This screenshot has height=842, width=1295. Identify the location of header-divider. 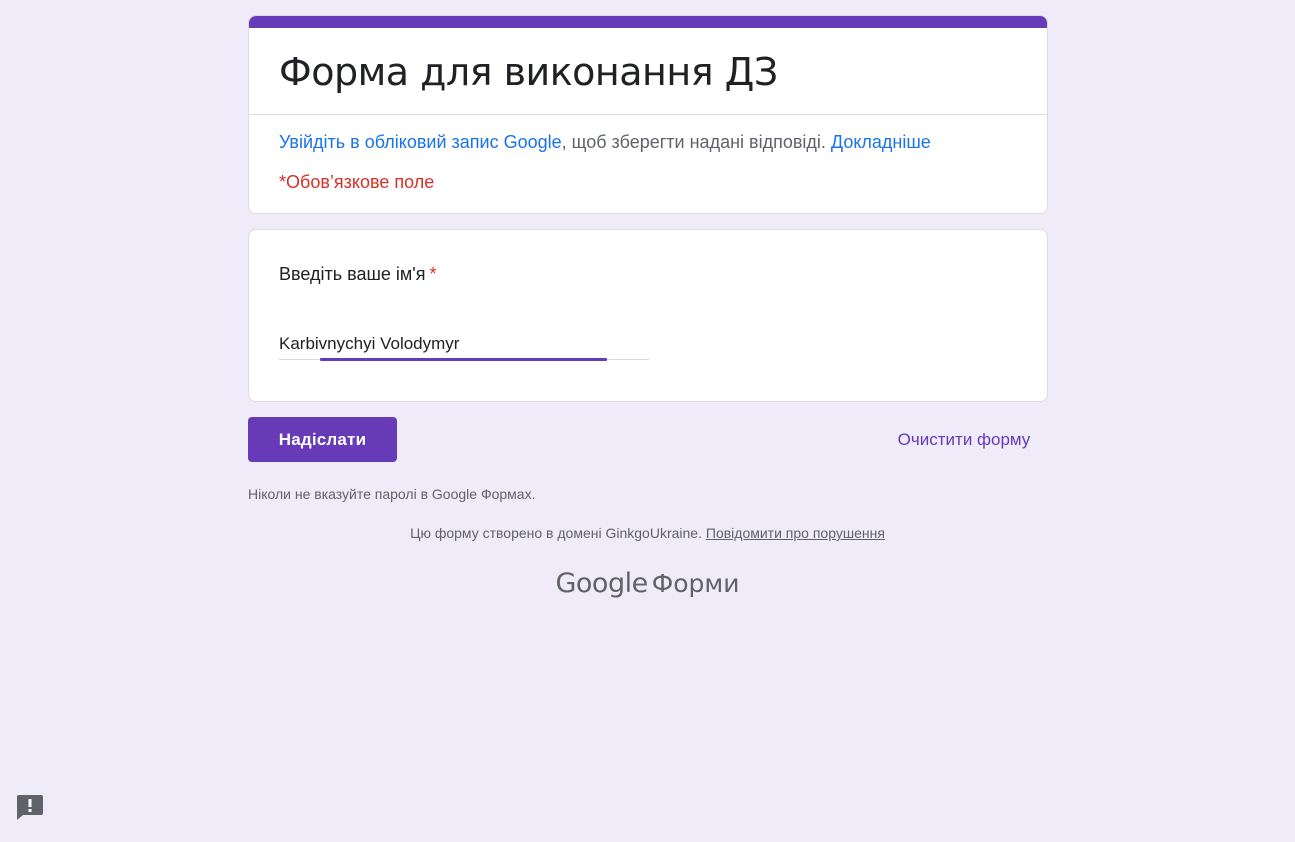
(648, 114).